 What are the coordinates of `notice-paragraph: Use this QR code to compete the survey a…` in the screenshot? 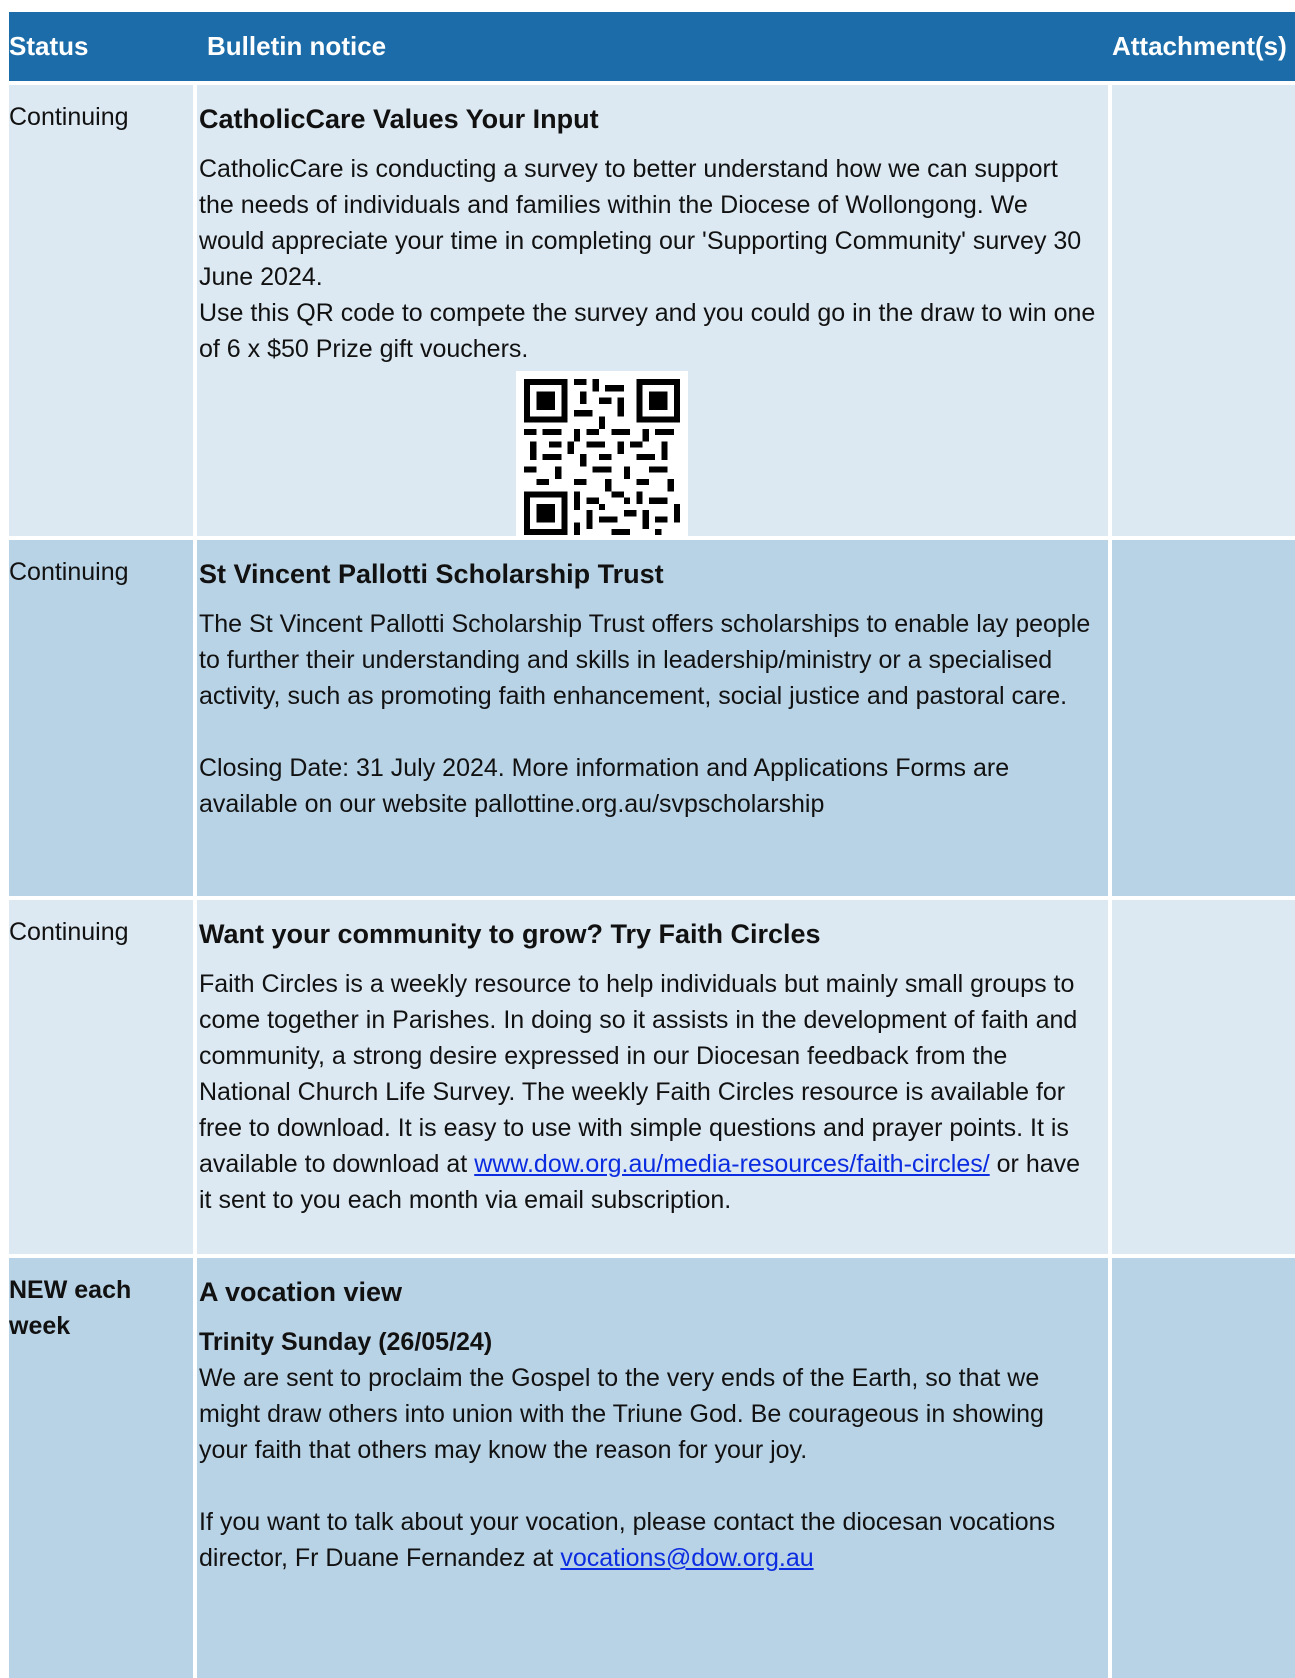 It's located at (647, 331).